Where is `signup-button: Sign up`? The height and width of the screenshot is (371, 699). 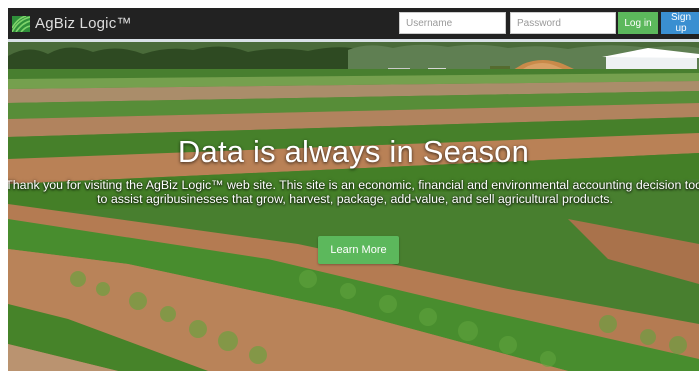
signup-button: Sign up is located at coordinates (680, 23).